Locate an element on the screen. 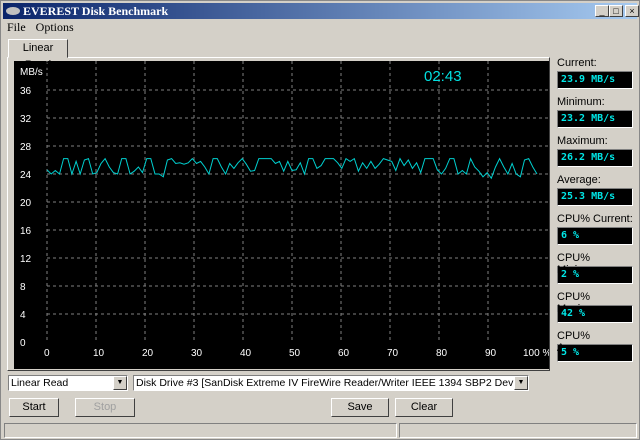  y-tick-label: 32 is located at coordinates (26, 119).